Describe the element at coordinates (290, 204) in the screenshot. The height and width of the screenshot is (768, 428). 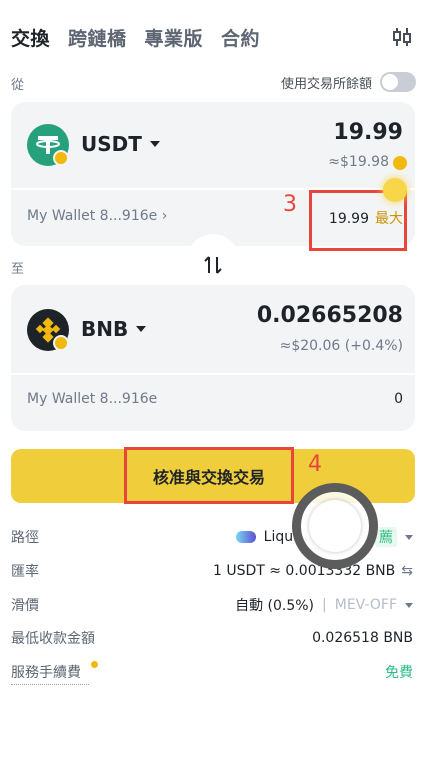
I see `annotation-step-3: 3` at that location.